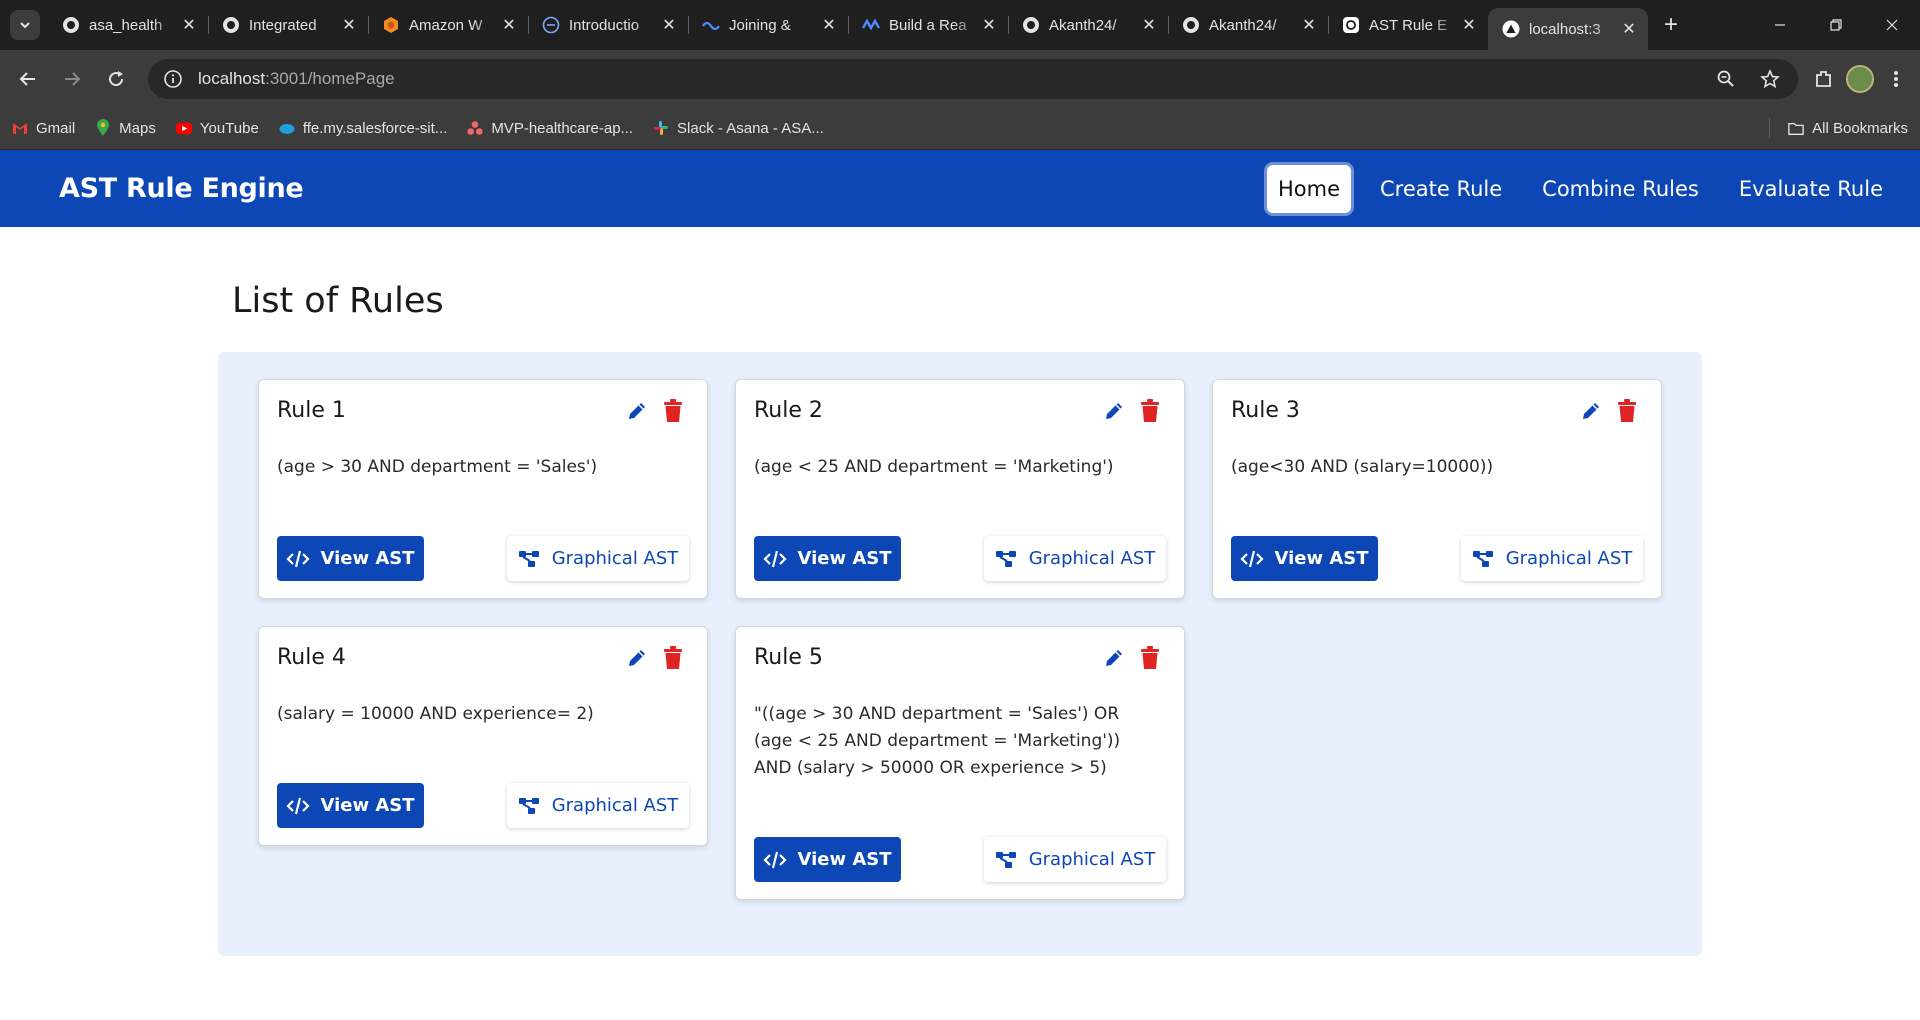 The height and width of the screenshot is (1020, 1920). Describe the element at coordinates (1796, 128) in the screenshot. I see `folder-icon` at that location.